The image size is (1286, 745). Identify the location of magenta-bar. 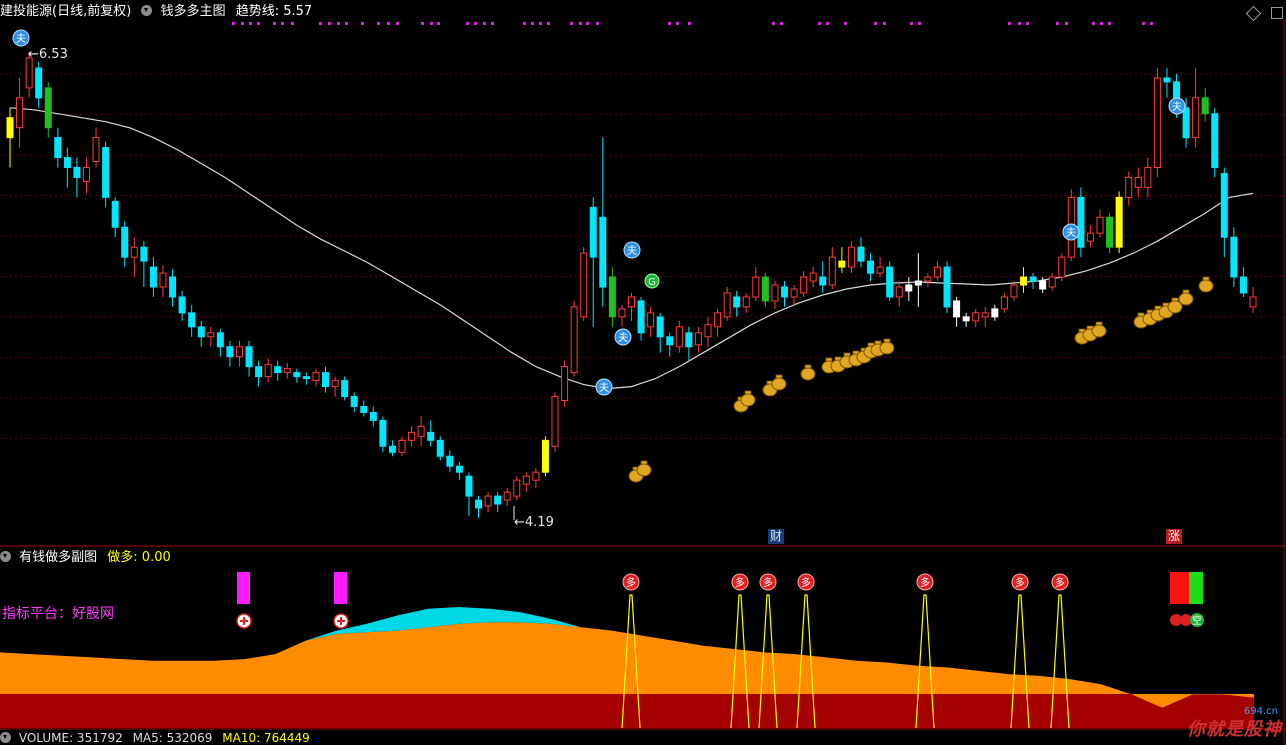
(340, 588).